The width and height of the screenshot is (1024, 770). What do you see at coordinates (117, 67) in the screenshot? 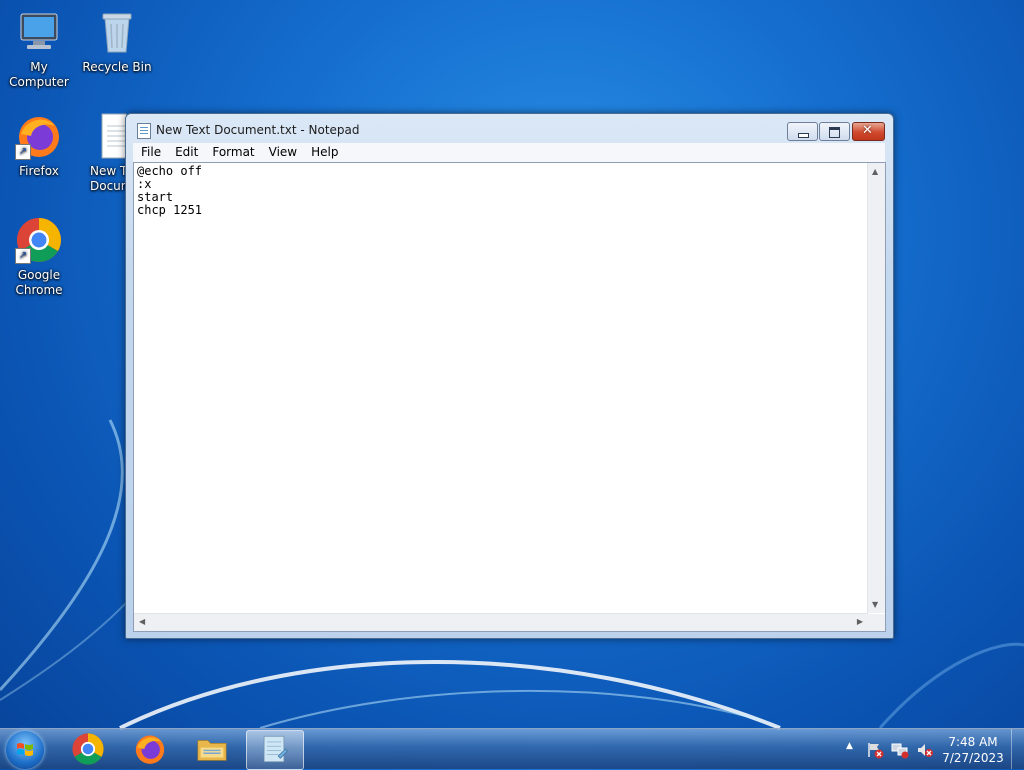
I see `desktop-icon-label: Recycle Bin` at bounding box center [117, 67].